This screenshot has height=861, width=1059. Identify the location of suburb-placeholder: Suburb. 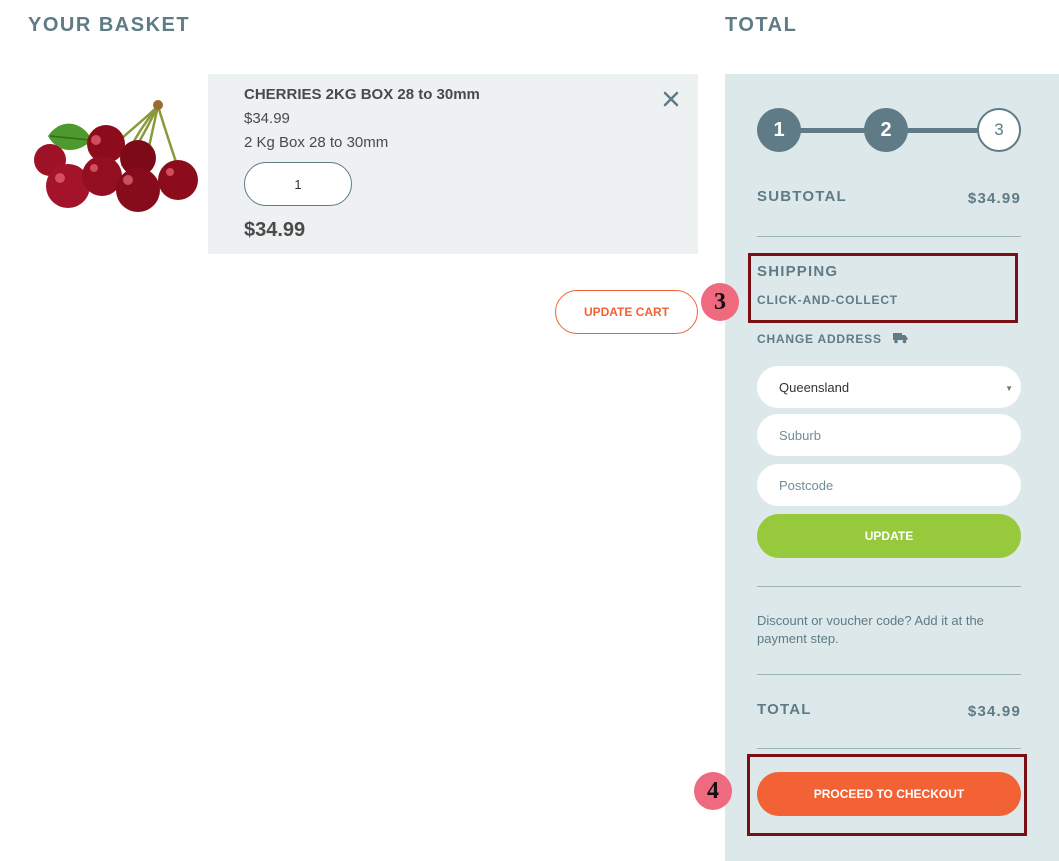
(800, 435).